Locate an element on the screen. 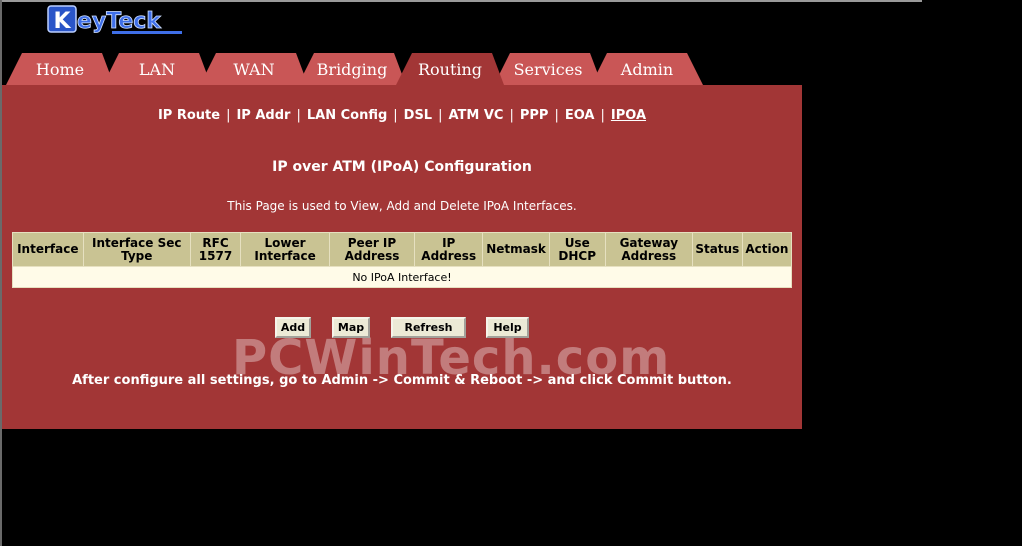 This screenshot has height=546, width=1022. col-netmask: Netmask is located at coordinates (516, 249).